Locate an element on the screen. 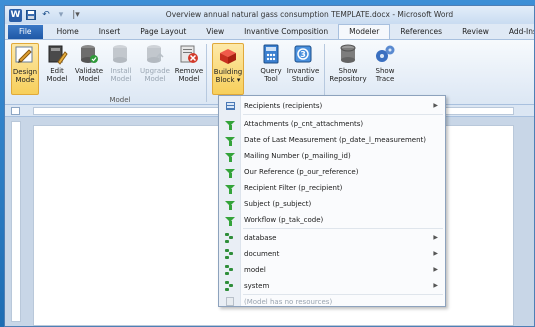 The height and width of the screenshot is (327, 535). menu-item-label: document is located at coordinates (262, 253).